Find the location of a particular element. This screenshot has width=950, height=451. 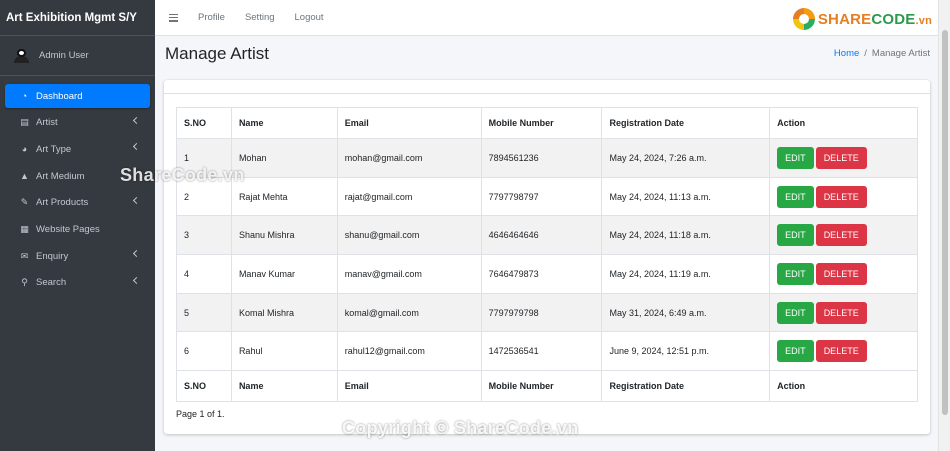

page-title: Manage Artist is located at coordinates (217, 53).